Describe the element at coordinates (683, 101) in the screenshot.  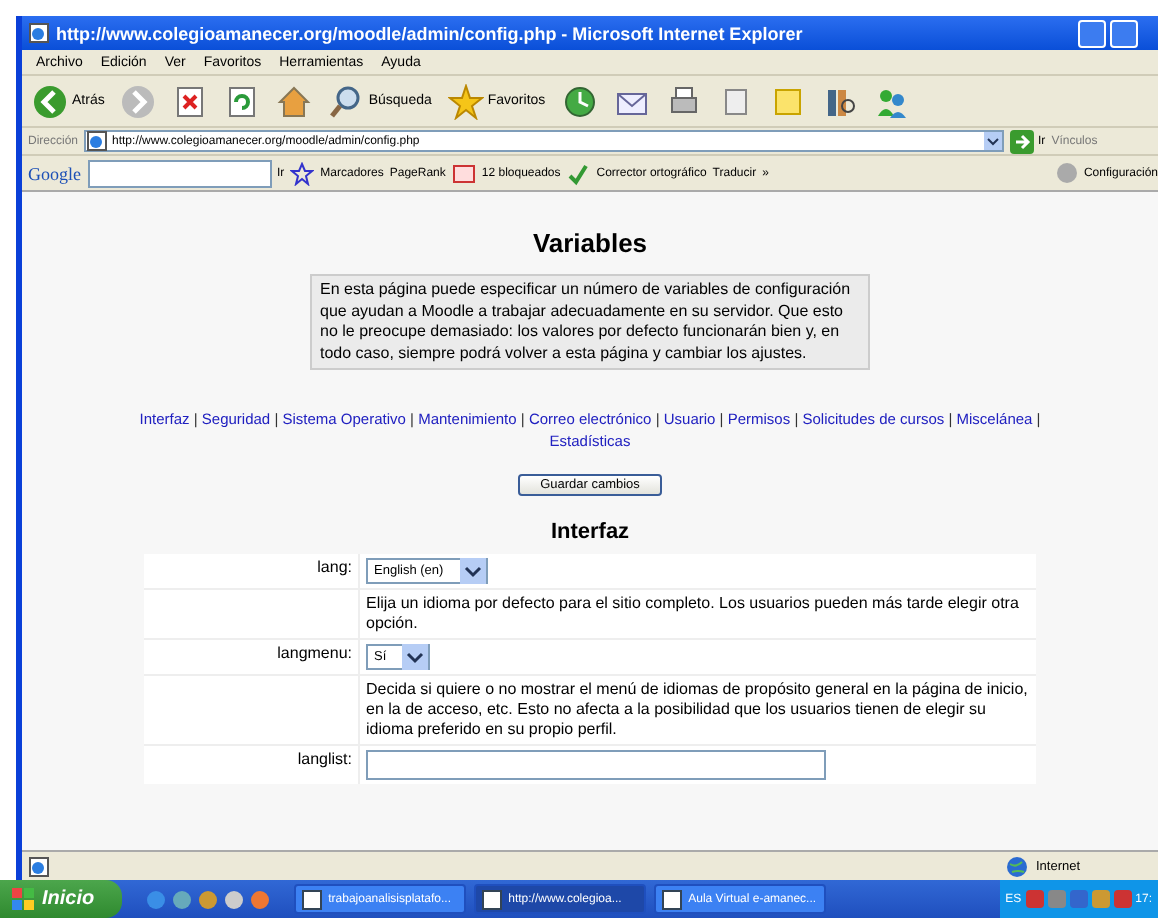
I see `printer-icon` at that location.